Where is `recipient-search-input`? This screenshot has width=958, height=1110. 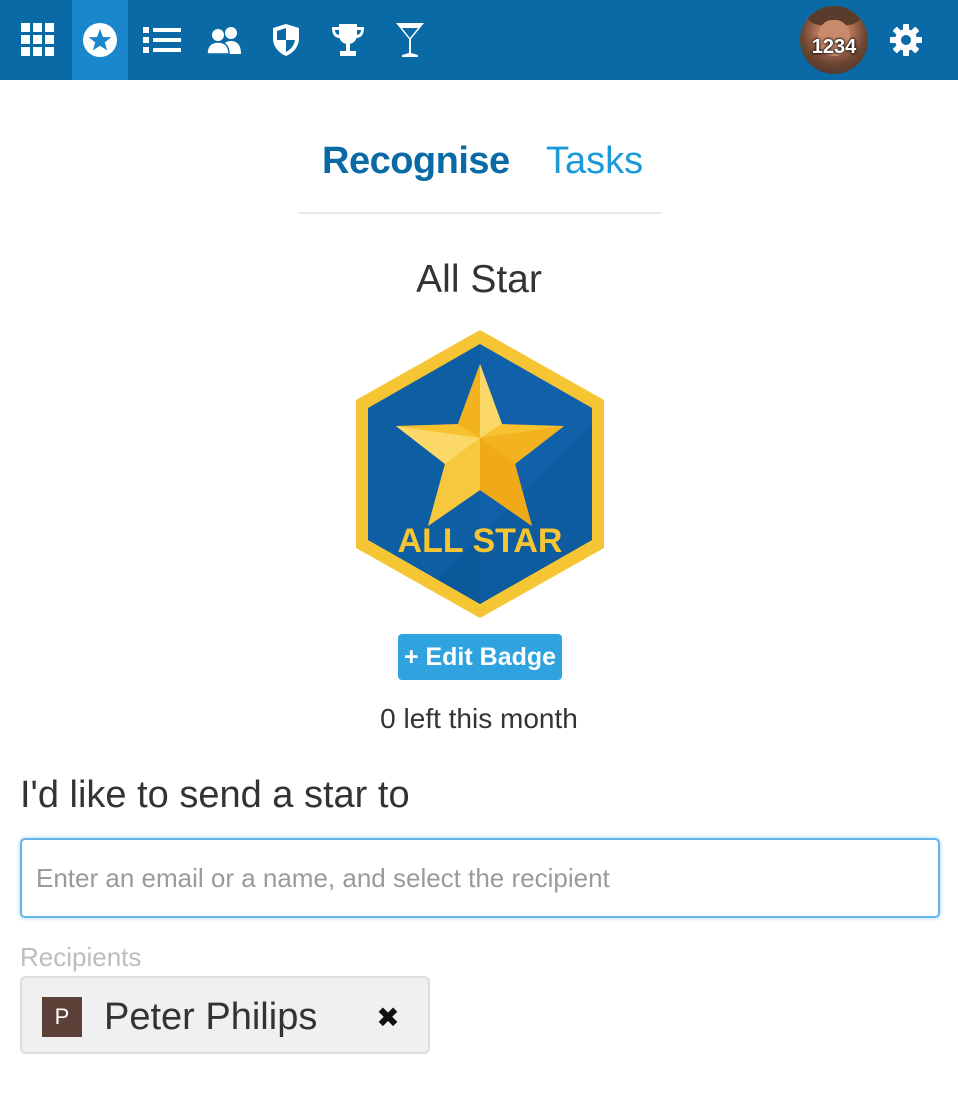 recipient-search-input is located at coordinates (480, 878).